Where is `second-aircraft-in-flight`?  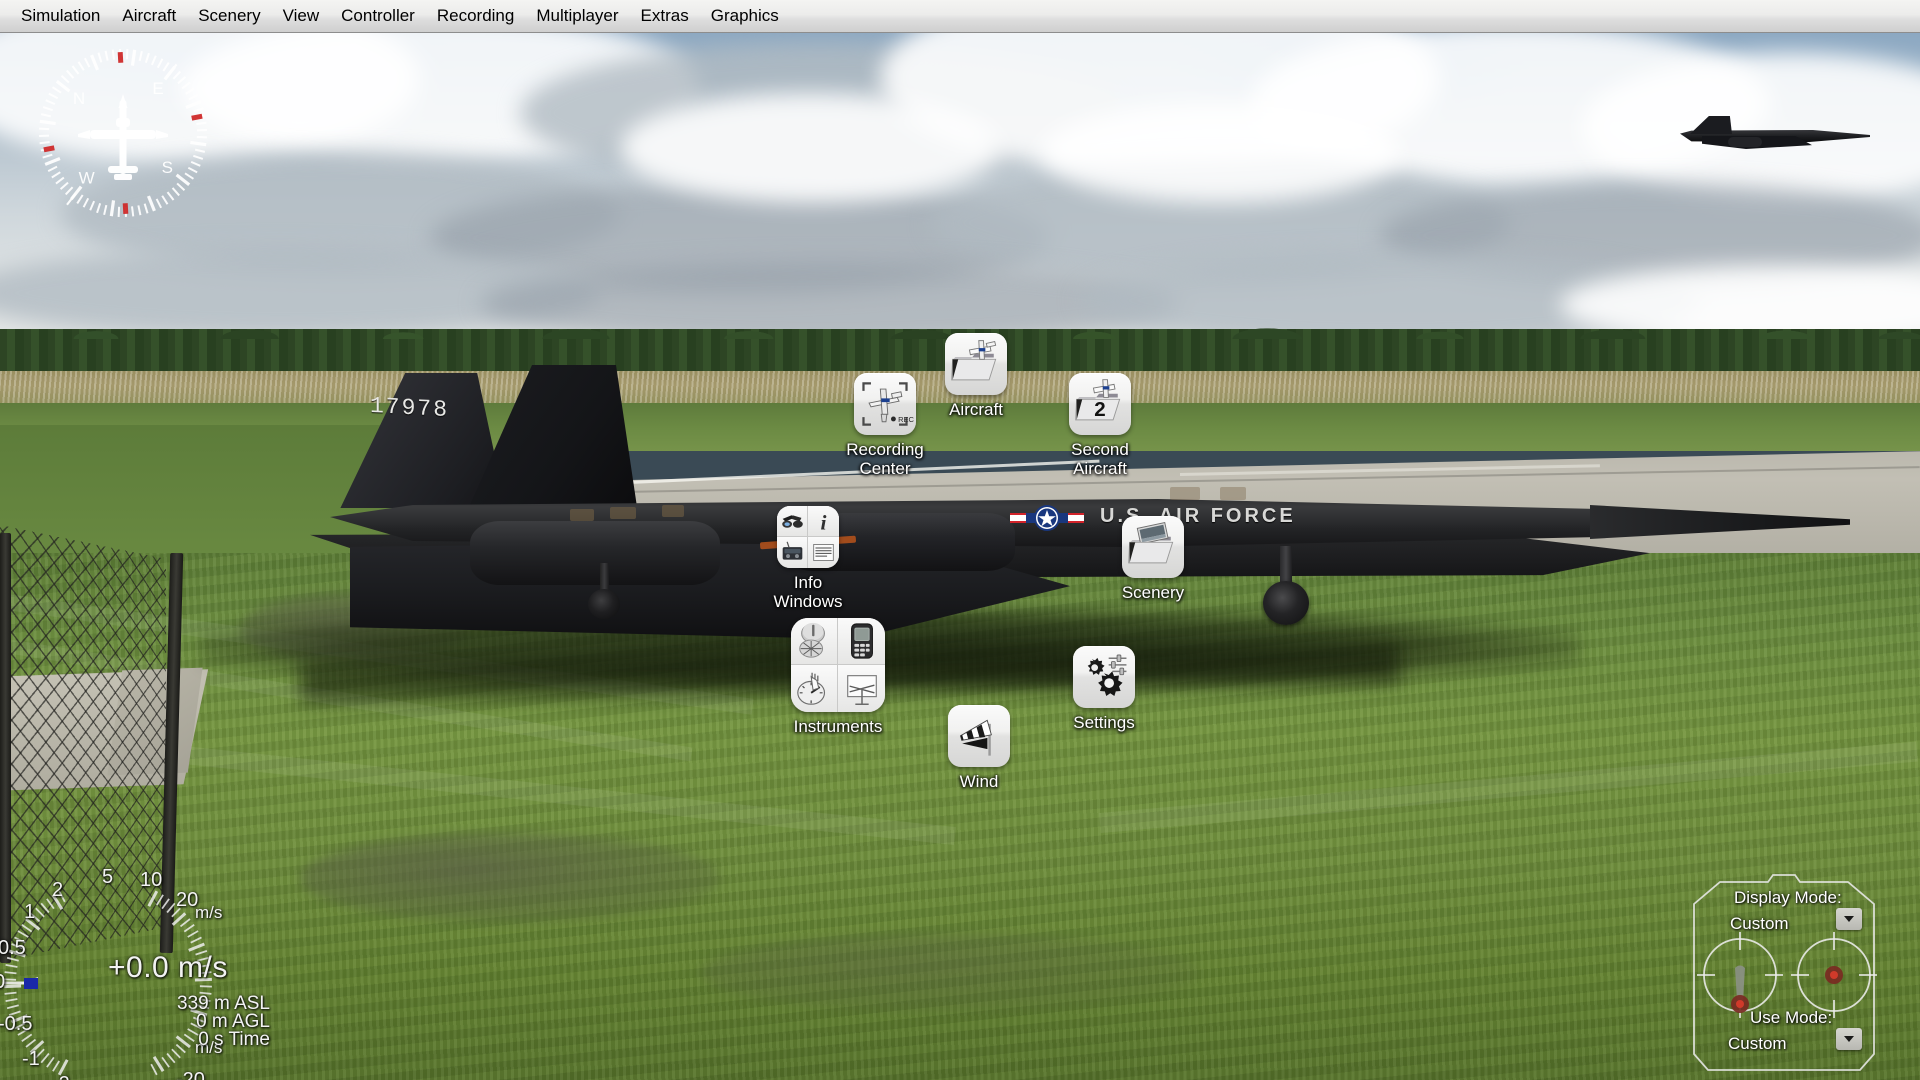
second-aircraft-in-flight is located at coordinates (1780, 133).